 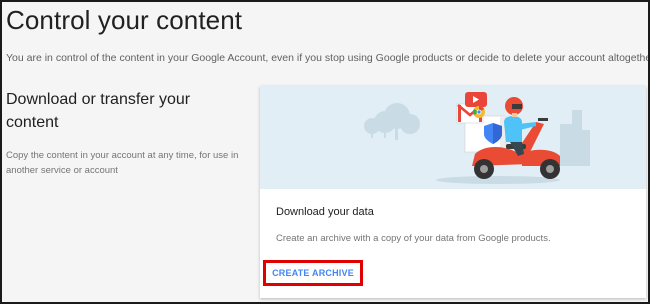 What do you see at coordinates (476, 99) in the screenshot?
I see `youtube-icon` at bounding box center [476, 99].